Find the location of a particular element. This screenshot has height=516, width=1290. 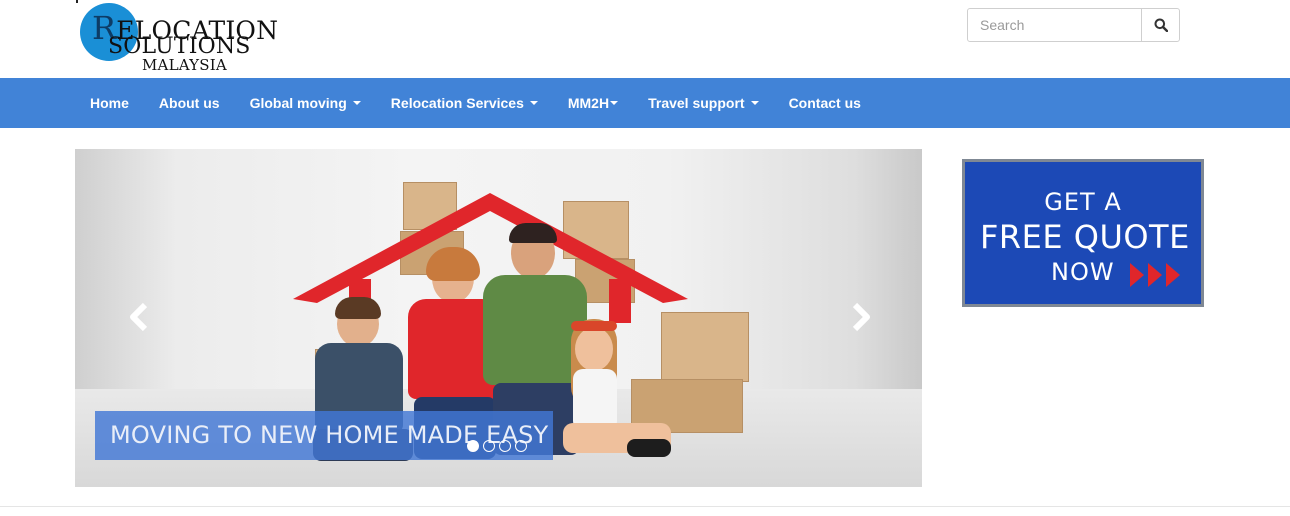

free-quote-banner: GET A FREE QUOTE NOW is located at coordinates (1083, 233).